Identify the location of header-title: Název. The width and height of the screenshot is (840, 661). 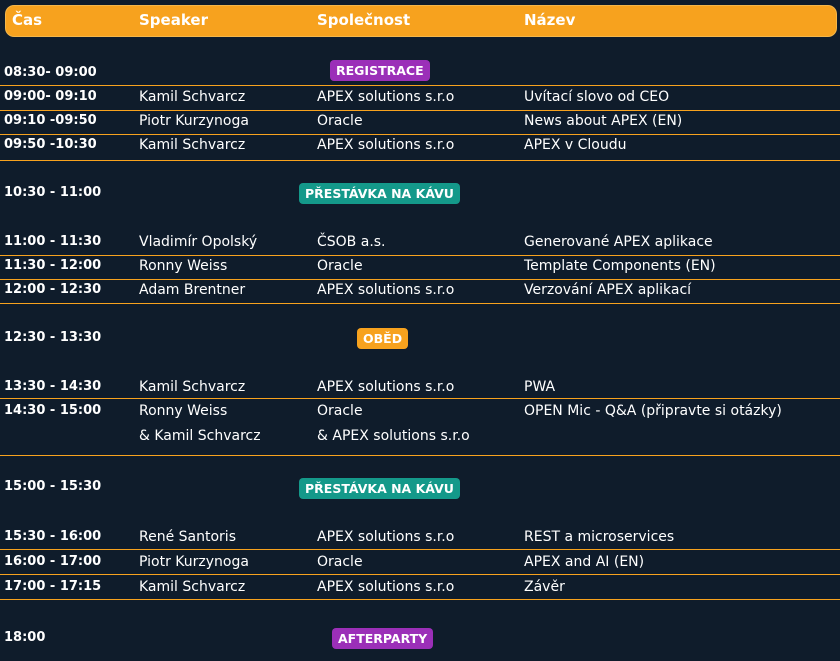
(550, 20).